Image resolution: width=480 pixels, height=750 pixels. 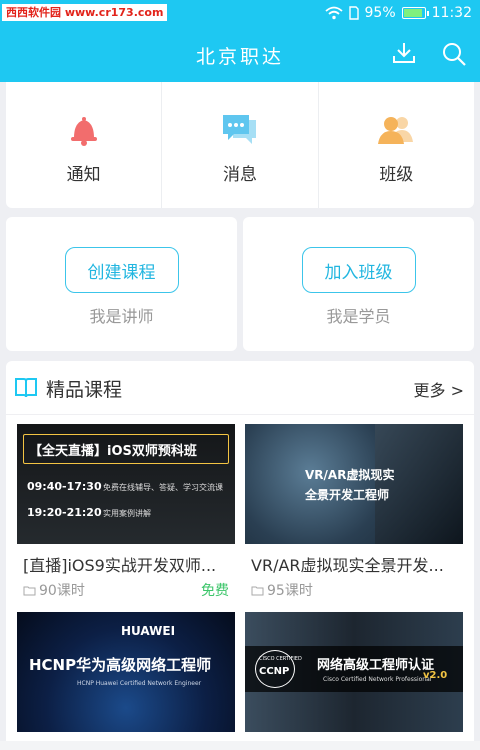 What do you see at coordinates (454, 54) in the screenshot?
I see `search-icon` at bounding box center [454, 54].